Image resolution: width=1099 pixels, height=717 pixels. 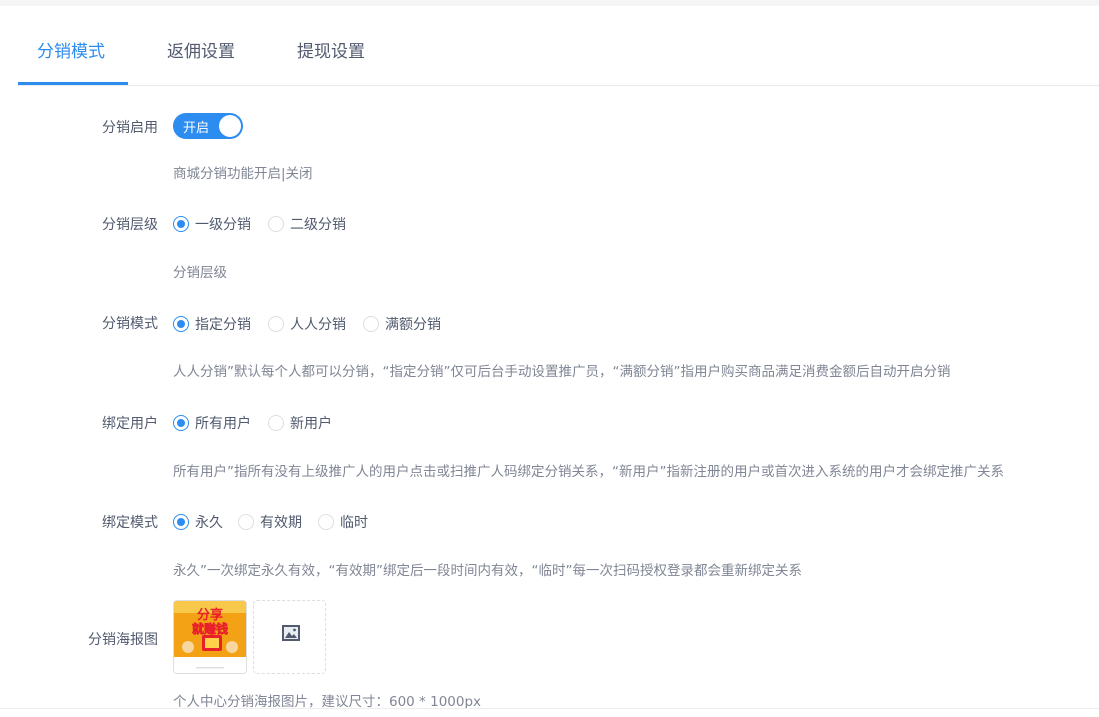 I want to click on level-radio-first: 一级分销, so click(x=212, y=224).